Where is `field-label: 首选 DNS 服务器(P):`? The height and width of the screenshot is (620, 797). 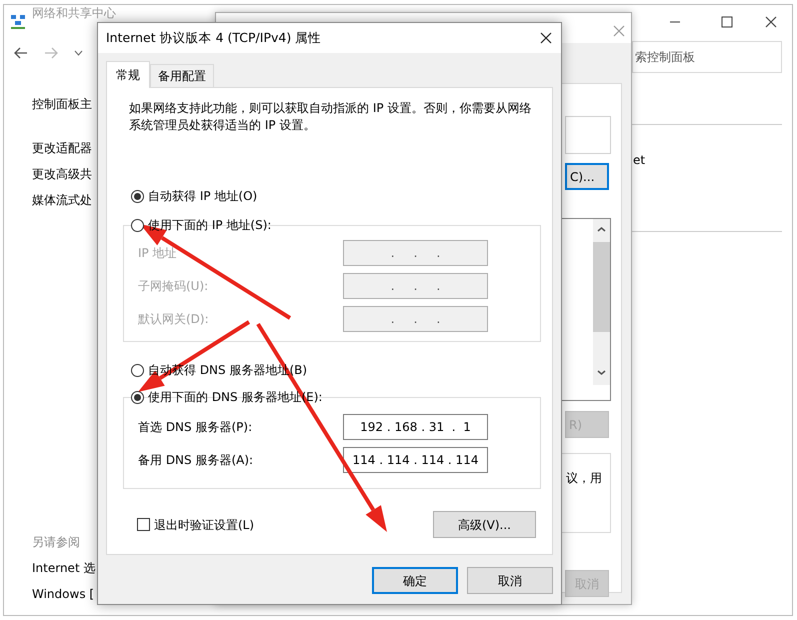 field-label: 首选 DNS 服务器(P): is located at coordinates (195, 427).